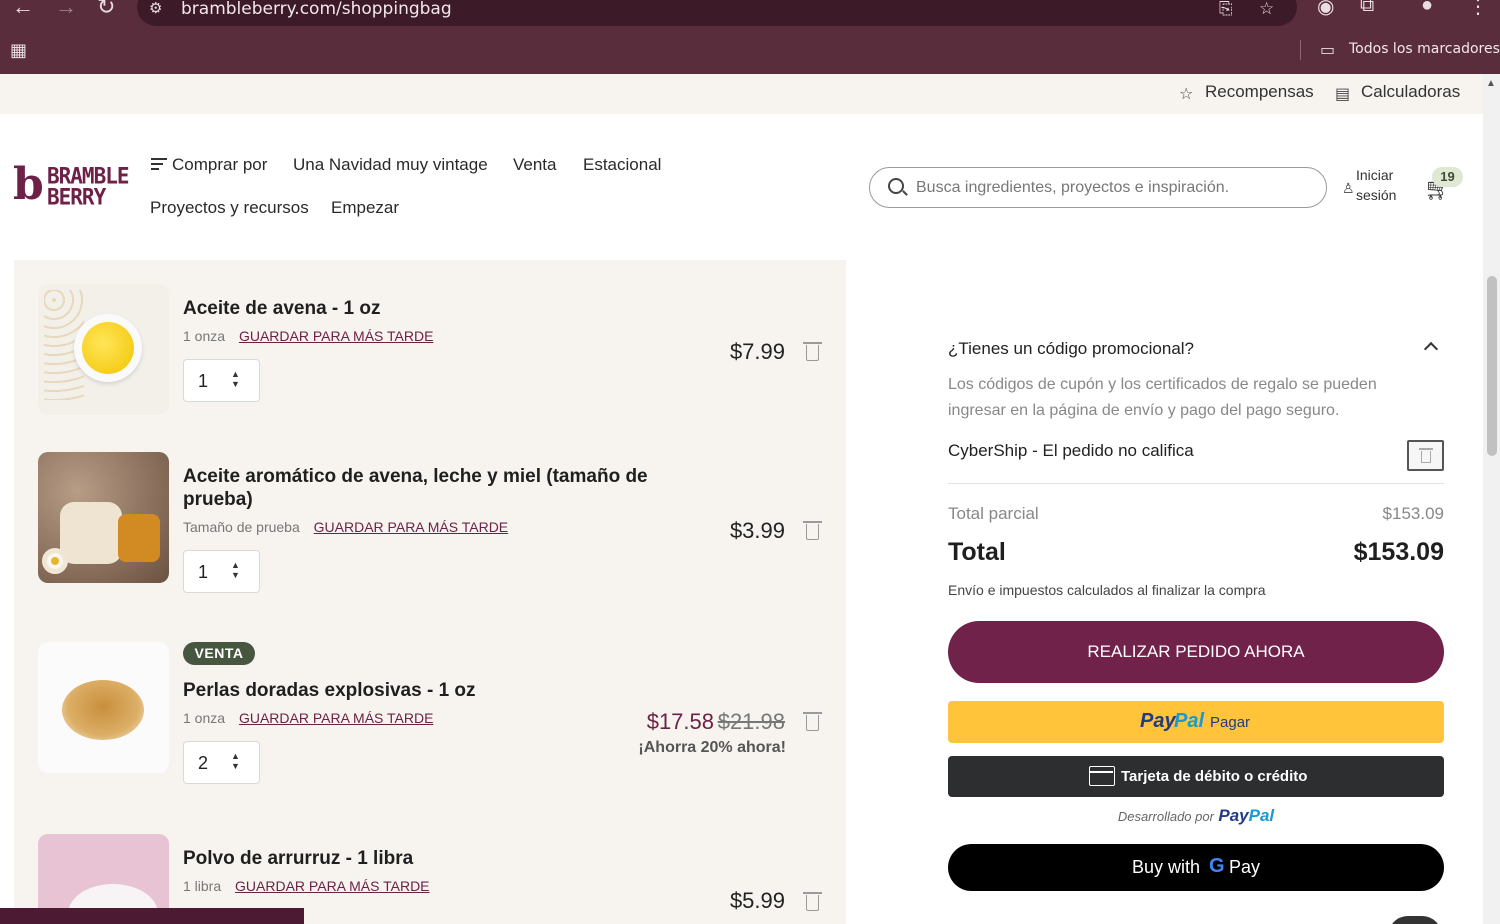 This screenshot has height=924, width=1500. I want to click on paypal-logo-pal: Pal, so click(1189, 721).